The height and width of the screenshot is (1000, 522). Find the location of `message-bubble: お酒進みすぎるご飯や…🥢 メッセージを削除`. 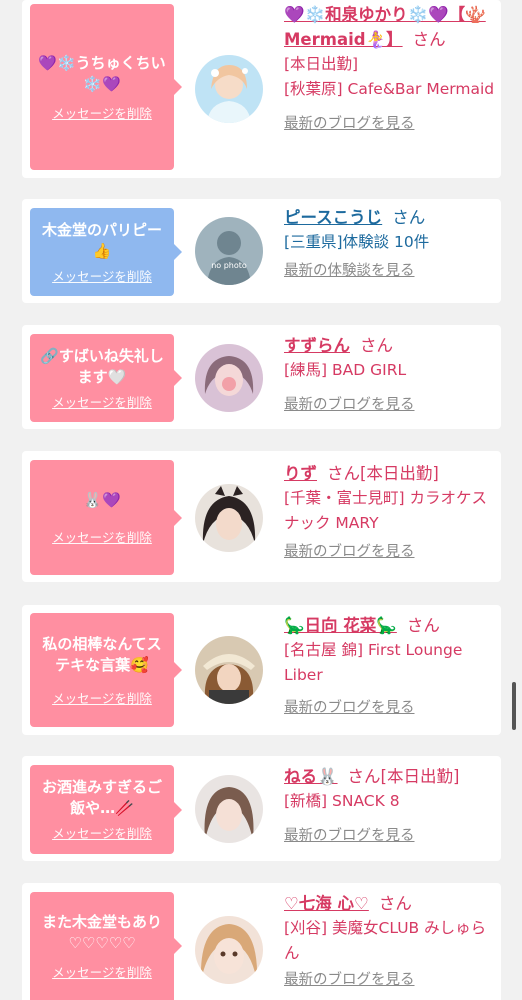

message-bubble: お酒進みすぎるご飯や…🥢 メッセージを削除 is located at coordinates (106, 809).